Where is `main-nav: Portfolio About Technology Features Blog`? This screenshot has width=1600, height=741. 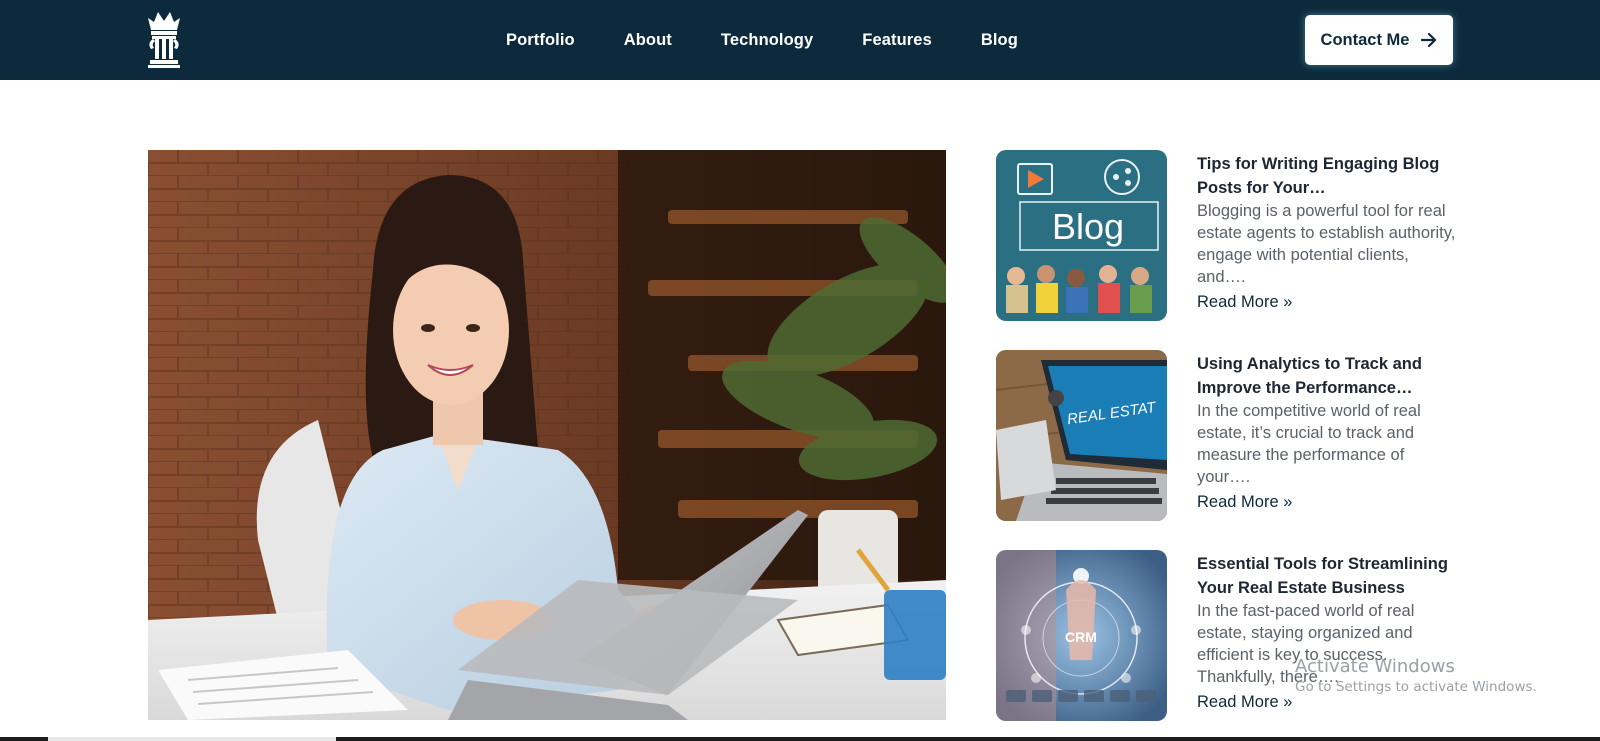
main-nav: Portfolio About Technology Features Blog is located at coordinates (762, 40).